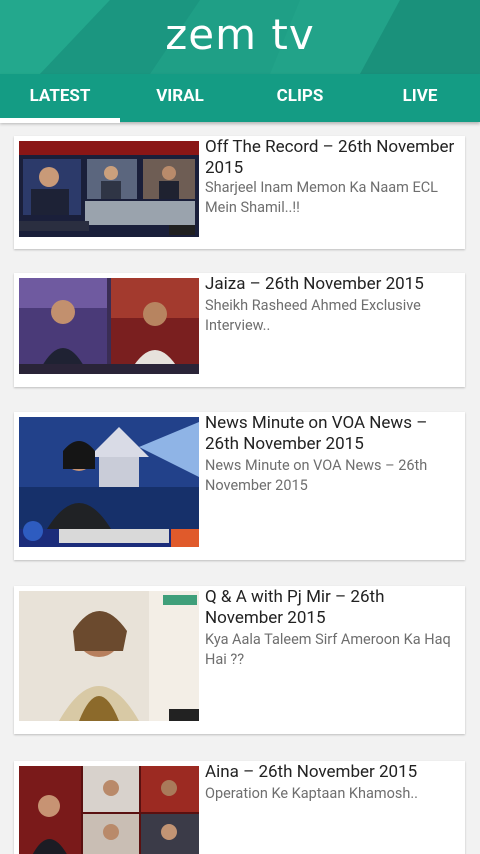  What do you see at coordinates (333, 158) in the screenshot?
I see `post-title: Off The Record – 26th November 2015` at bounding box center [333, 158].